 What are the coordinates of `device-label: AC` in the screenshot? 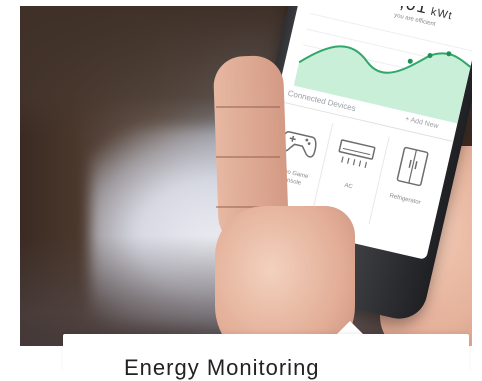 It's located at (348, 186).